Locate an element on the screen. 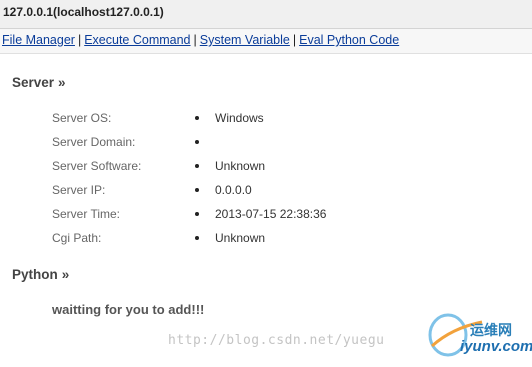 The width and height of the screenshot is (532, 367). watermark-url: http://blog.csdn.net/yuegu is located at coordinates (276, 340).